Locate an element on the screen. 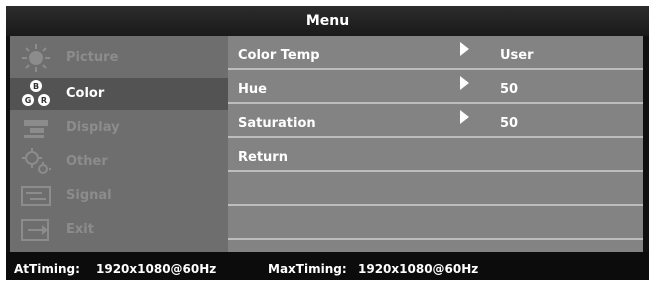  row-value: User is located at coordinates (517, 55).